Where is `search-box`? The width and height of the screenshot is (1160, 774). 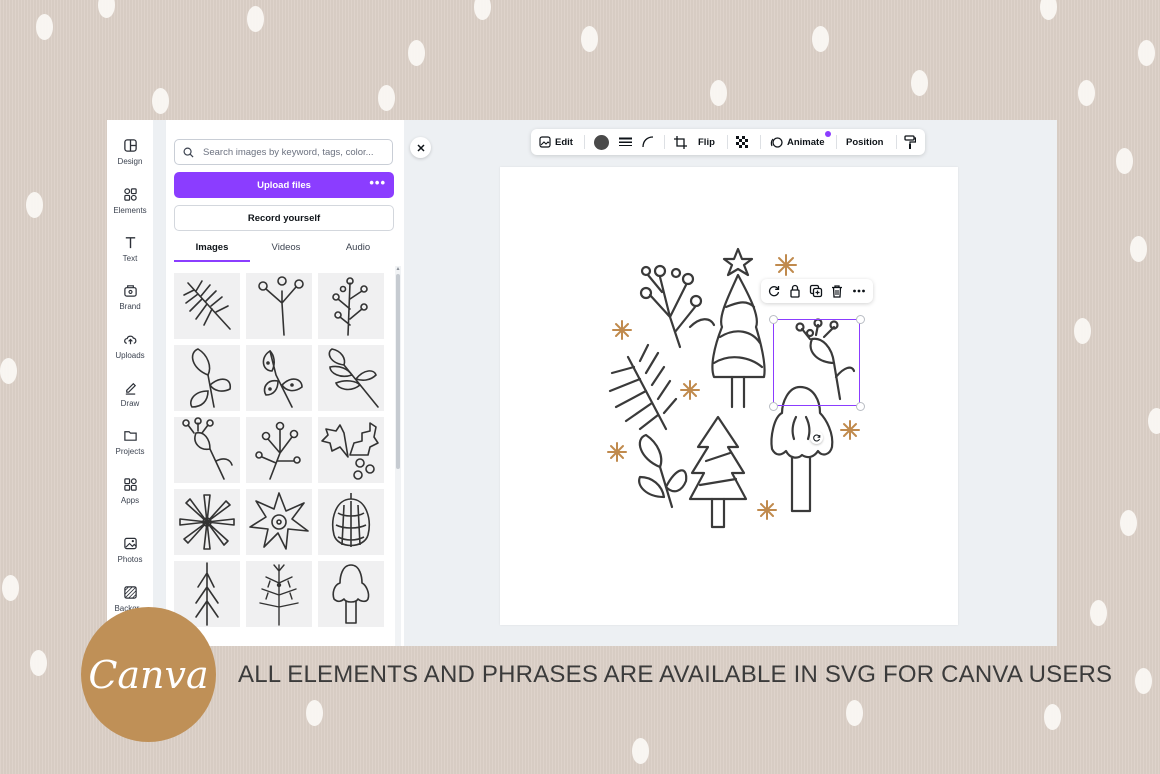
search-box is located at coordinates (283, 152).